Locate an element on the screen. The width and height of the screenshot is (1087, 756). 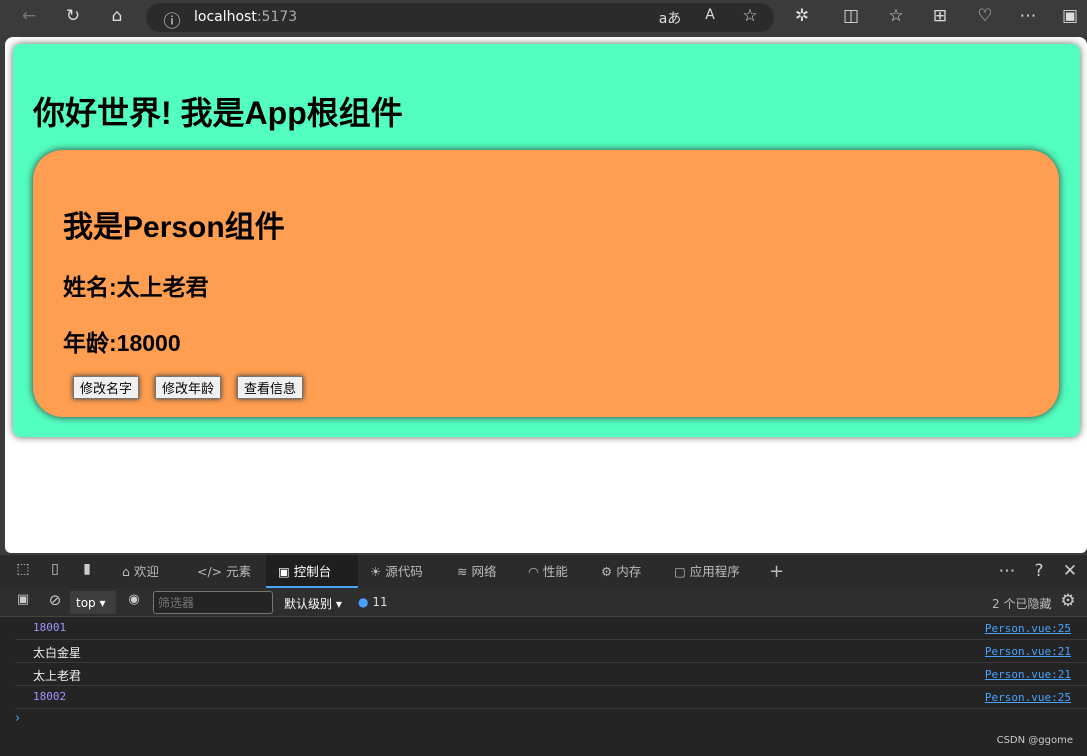
app-title: 你好世界! 我是App根组件 is located at coordinates (218, 113).